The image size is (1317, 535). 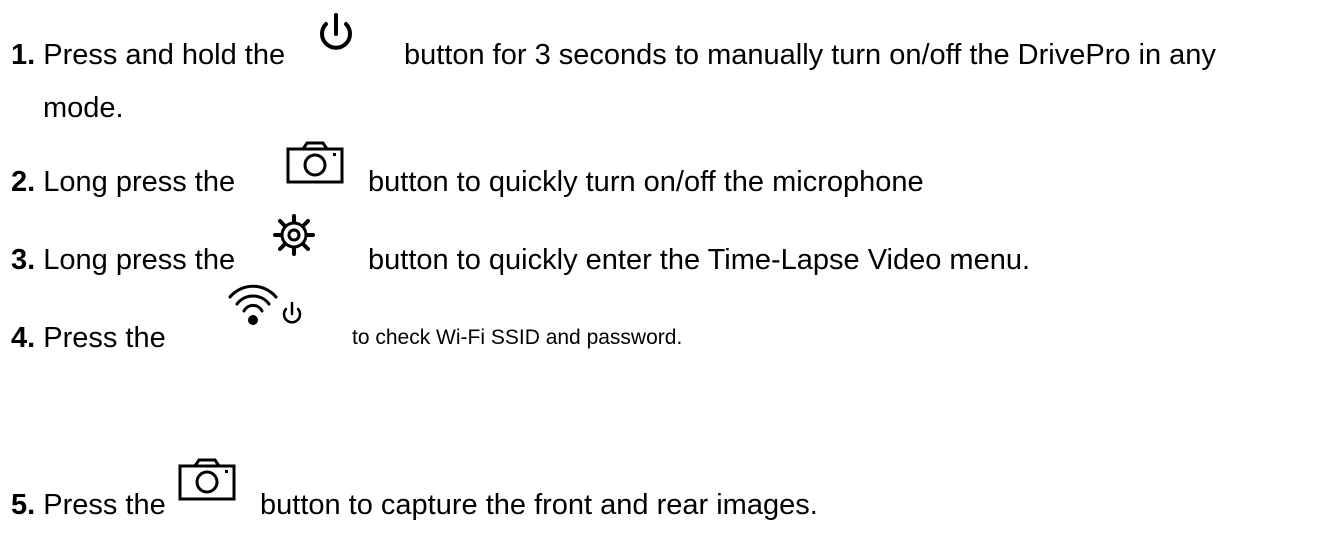 I want to click on step-2: 2. Long press the, so click(x=123, y=182).